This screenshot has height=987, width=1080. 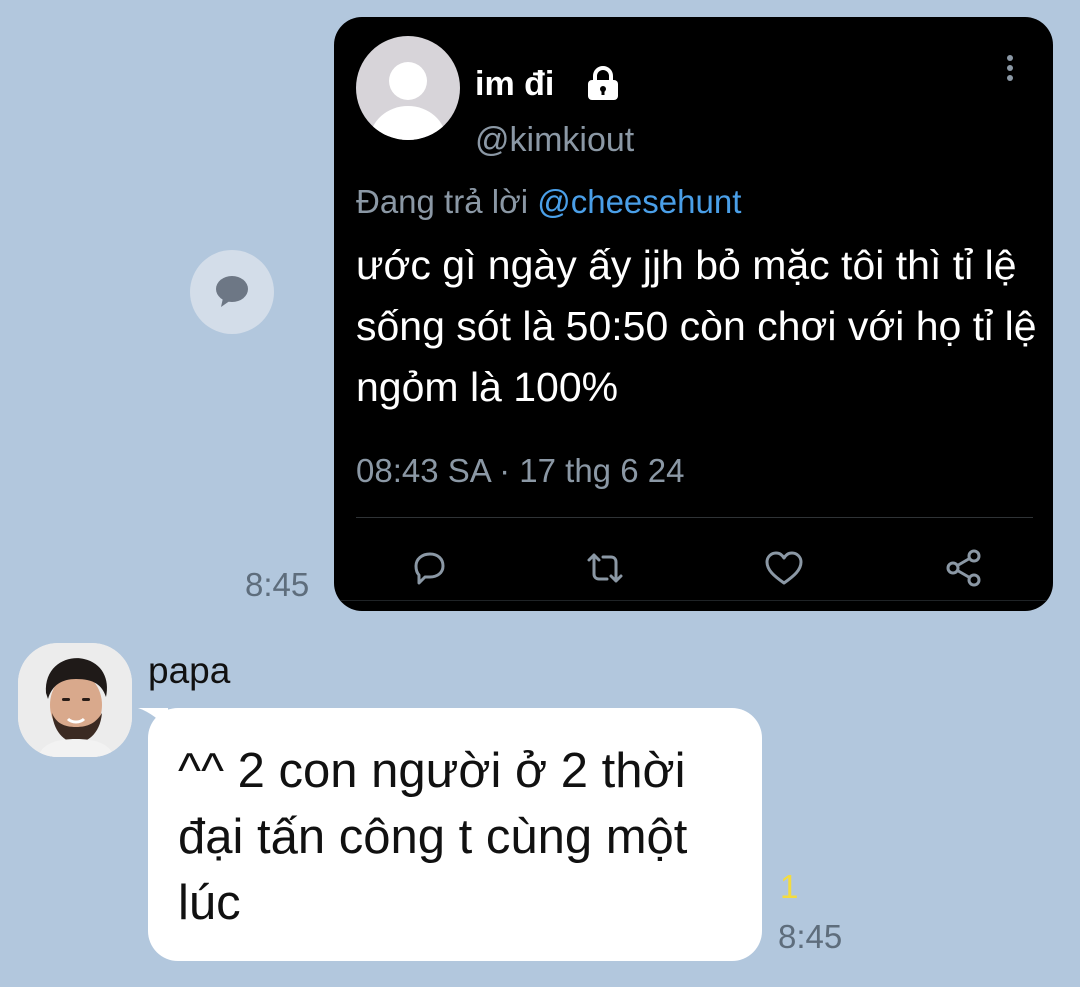 I want to click on tweet-bottom-divider, so click(x=693, y=600).